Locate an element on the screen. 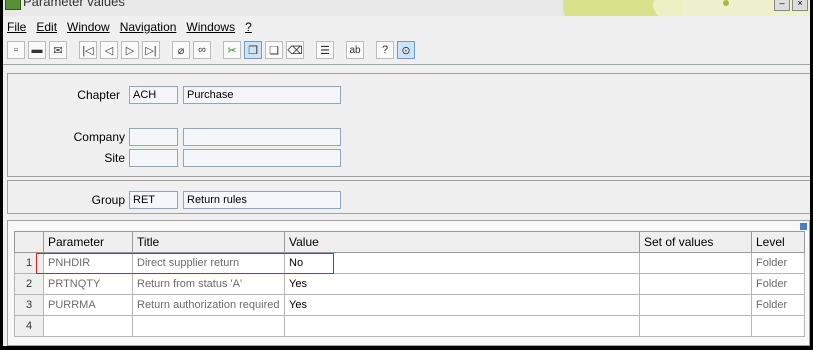  site-label: Site is located at coordinates (114, 158).